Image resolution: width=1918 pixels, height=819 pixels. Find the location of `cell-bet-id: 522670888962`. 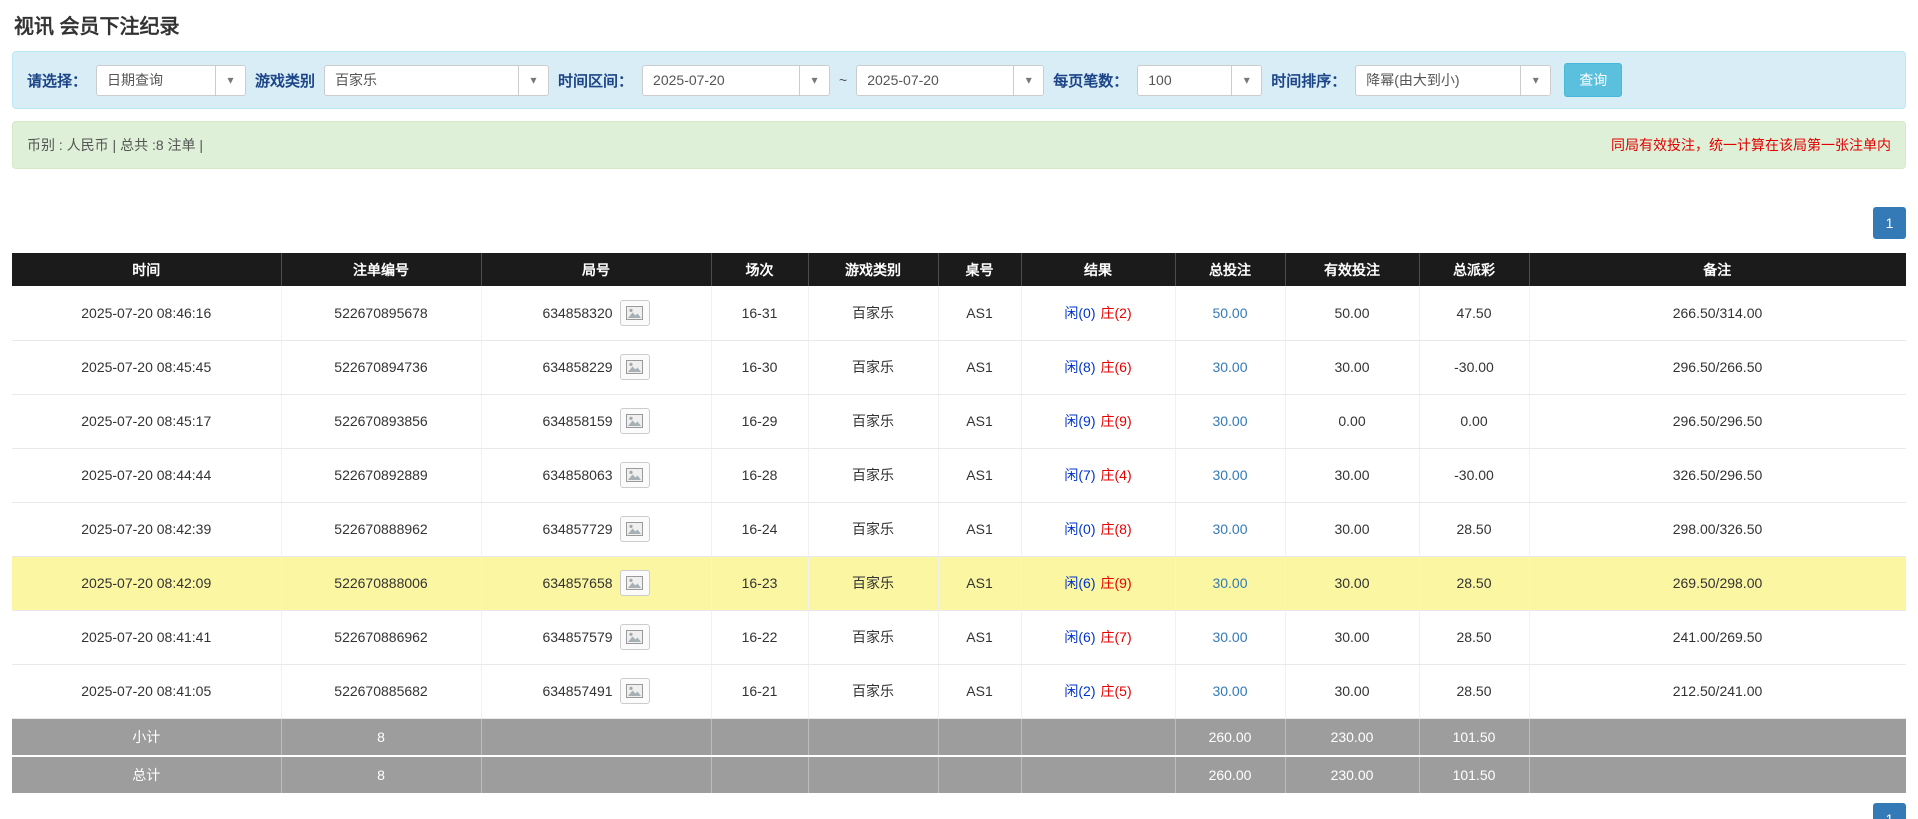

cell-bet-id: 522670888962 is located at coordinates (381, 529).